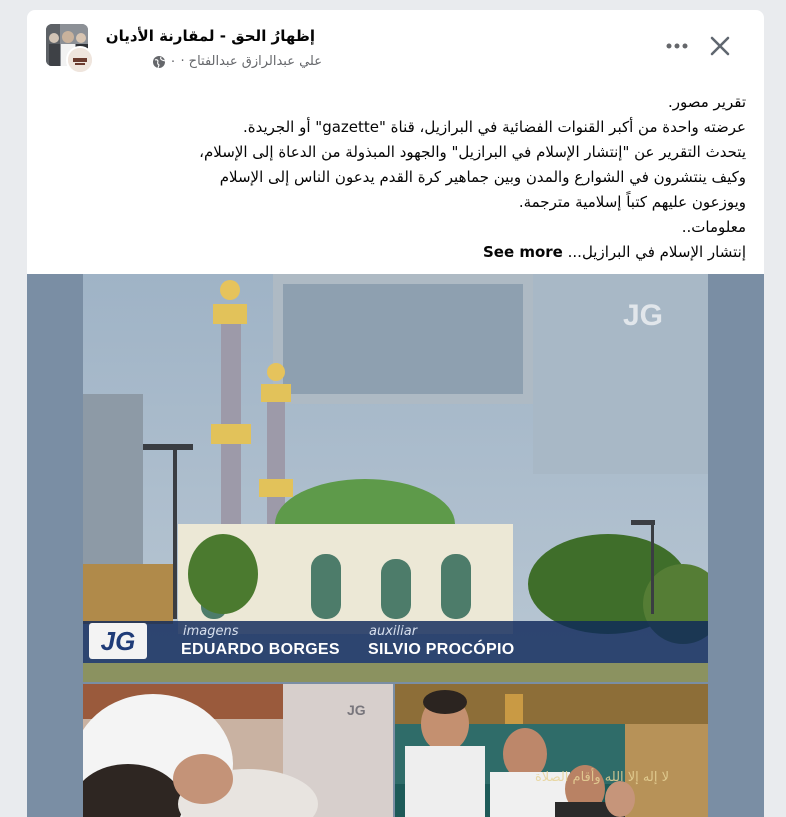  What do you see at coordinates (158, 61) in the screenshot?
I see `globe-icon` at bounding box center [158, 61].